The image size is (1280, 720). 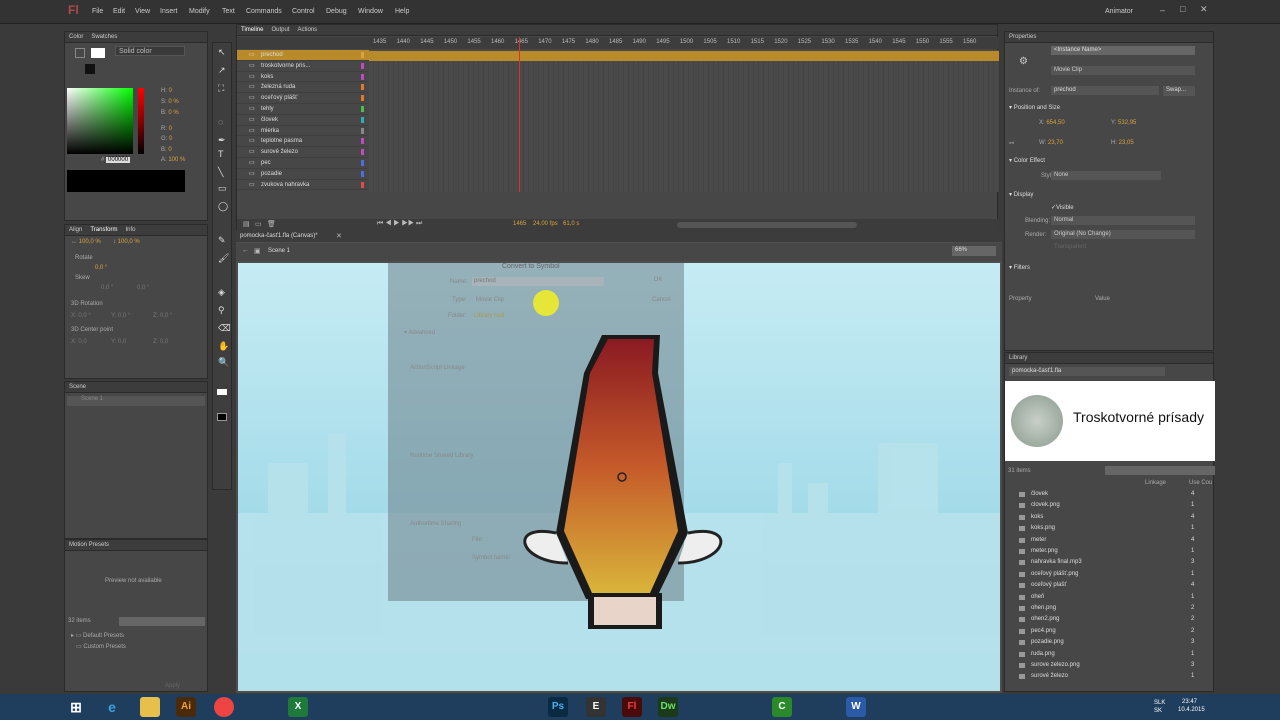 I want to click on visible-checkbox: ✓Visible, so click(x=1062, y=207).